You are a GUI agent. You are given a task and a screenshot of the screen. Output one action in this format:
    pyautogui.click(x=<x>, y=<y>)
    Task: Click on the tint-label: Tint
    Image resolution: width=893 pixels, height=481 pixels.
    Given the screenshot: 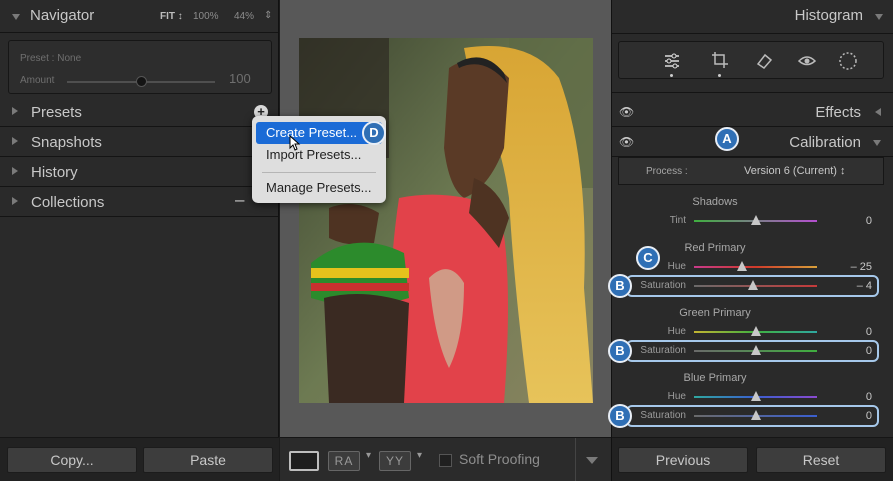 What is the action you would take?
    pyautogui.click(x=677, y=220)
    